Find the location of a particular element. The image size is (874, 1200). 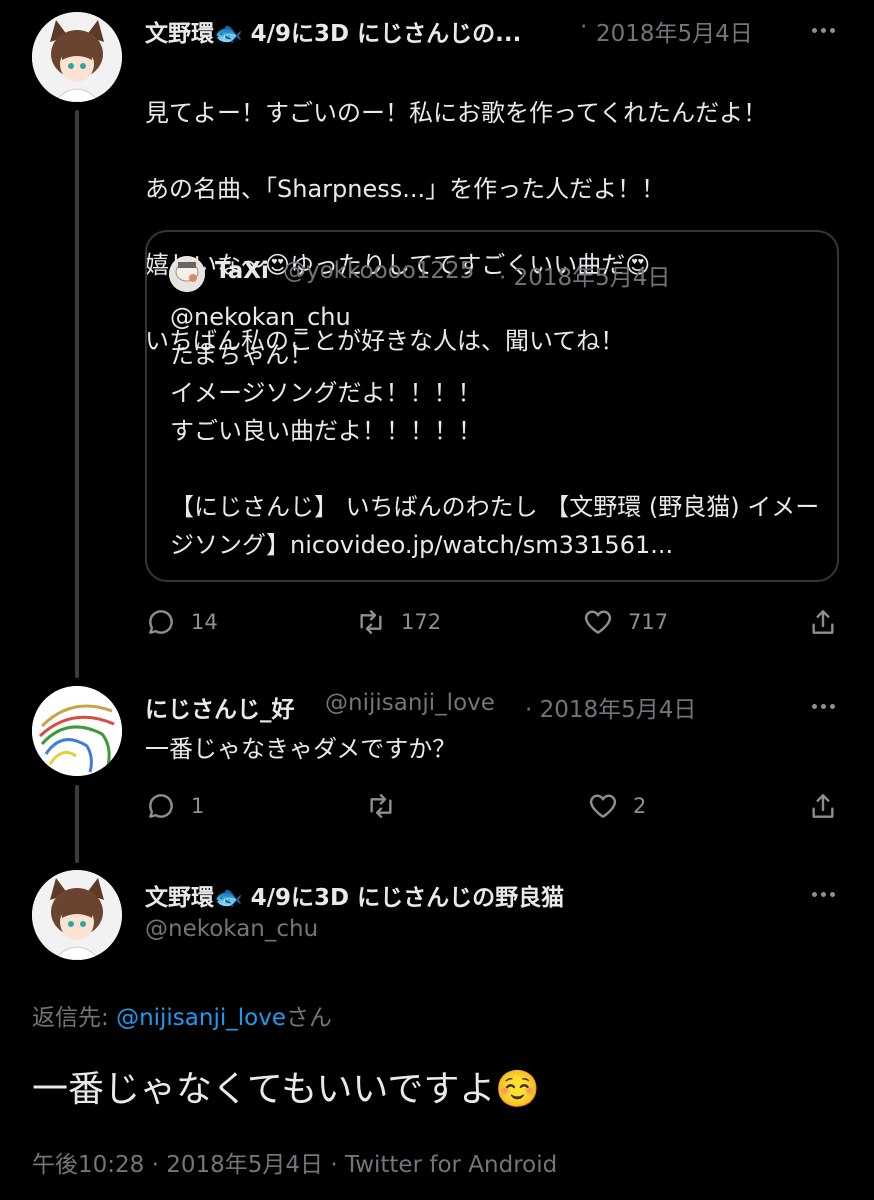

reply-prefix: 返信先: is located at coordinates (74, 1018).